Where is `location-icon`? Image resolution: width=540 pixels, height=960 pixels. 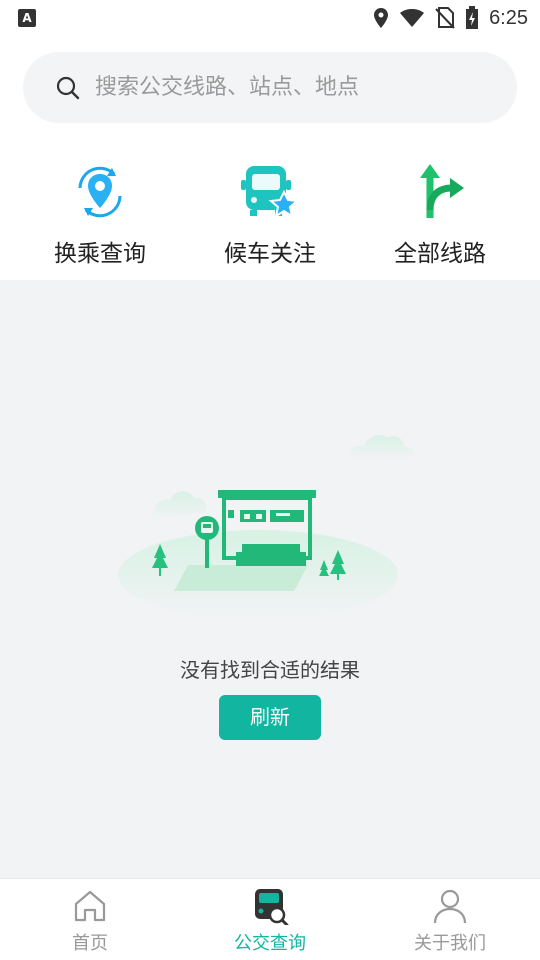 location-icon is located at coordinates (381, 18).